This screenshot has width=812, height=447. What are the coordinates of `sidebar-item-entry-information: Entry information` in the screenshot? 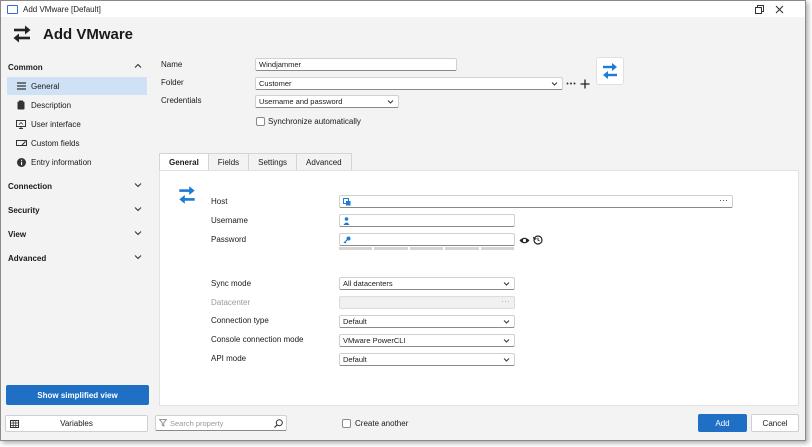 It's located at (77, 162).